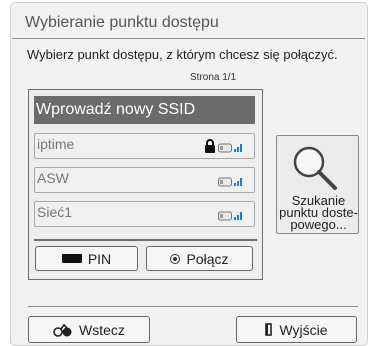 This screenshot has height=346, width=373. Describe the element at coordinates (213, 77) in the screenshot. I see `page-indicator: Strona 1/1` at that location.